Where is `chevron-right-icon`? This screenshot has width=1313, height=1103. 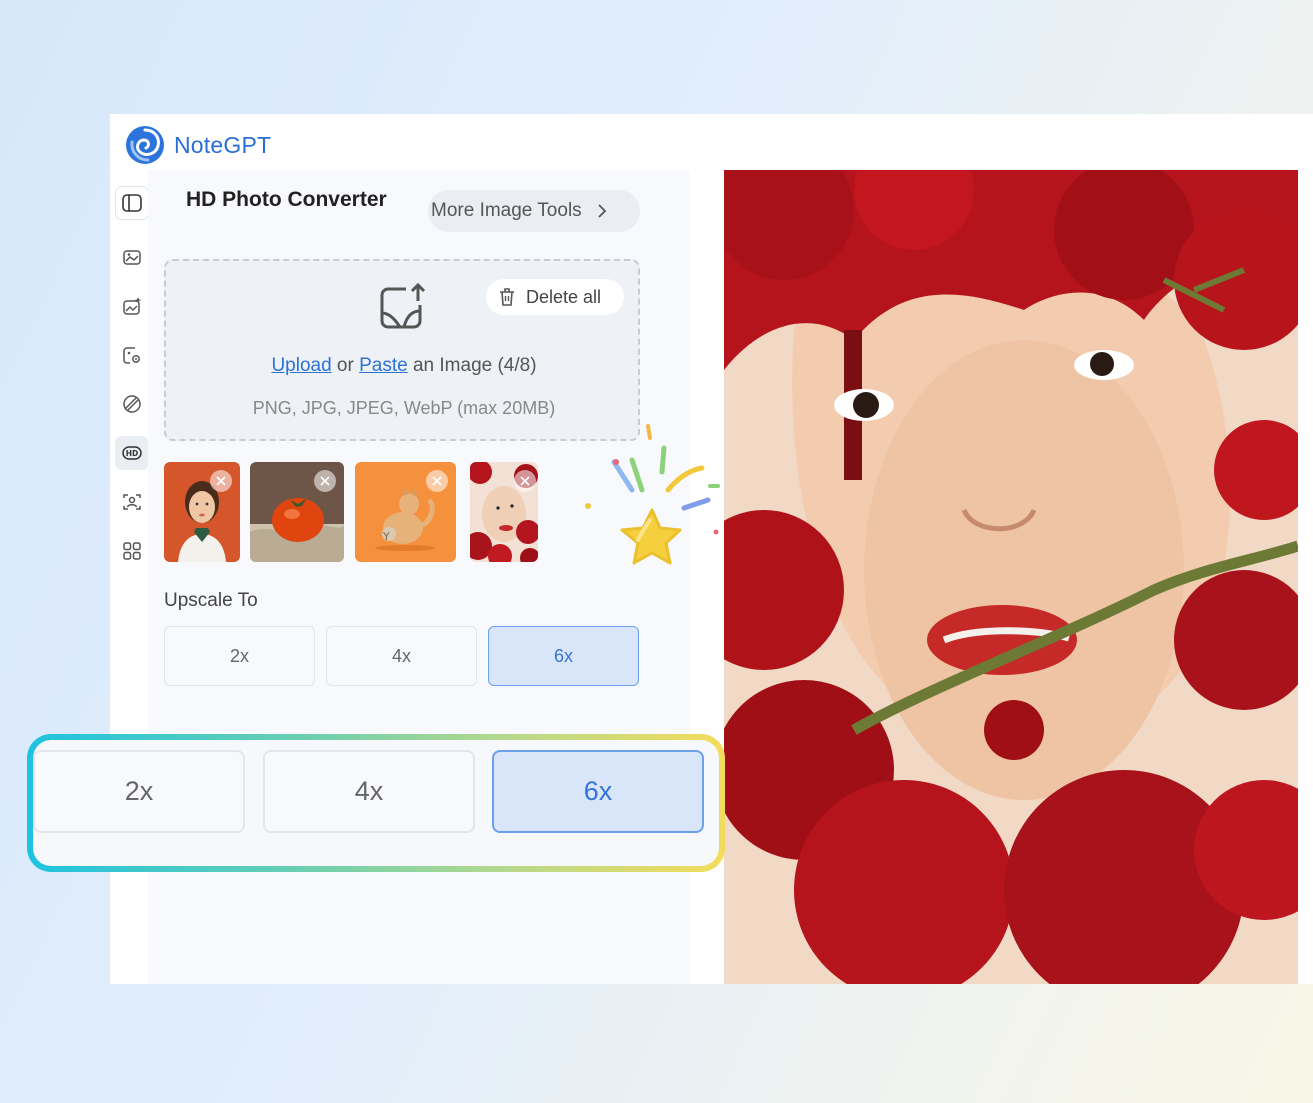
chevron-right-icon is located at coordinates (602, 211).